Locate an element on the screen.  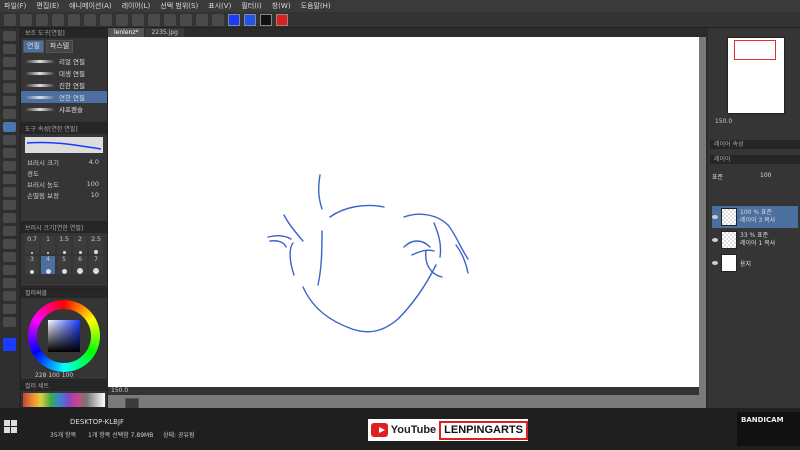
size-option: 5 is located at coordinates (64, 265).